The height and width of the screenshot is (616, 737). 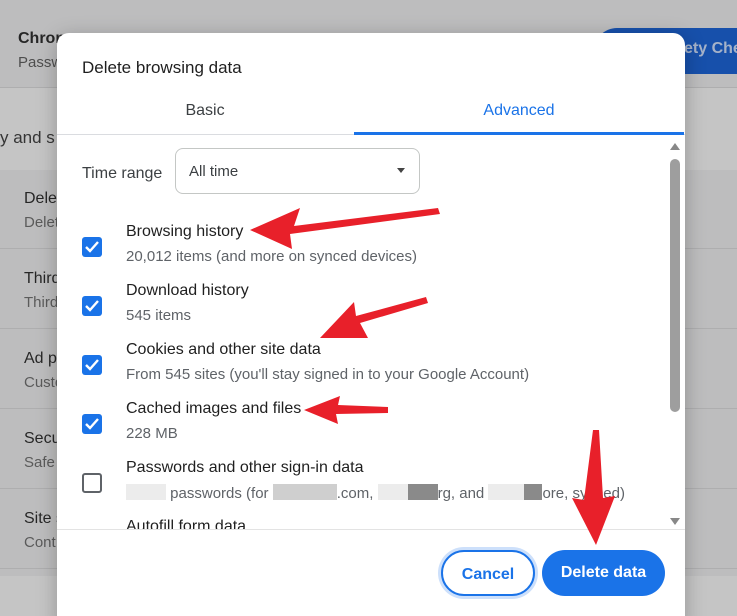 I want to click on cookies-checkbox, so click(x=92, y=365).